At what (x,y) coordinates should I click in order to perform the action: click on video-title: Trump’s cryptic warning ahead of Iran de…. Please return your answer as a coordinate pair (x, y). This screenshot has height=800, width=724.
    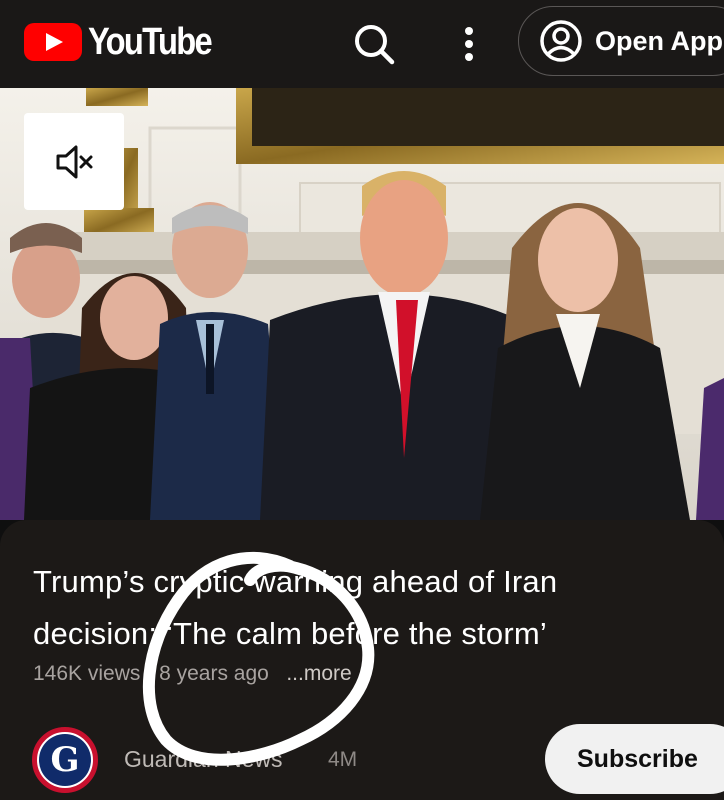
    Looking at the image, I should click on (353, 608).